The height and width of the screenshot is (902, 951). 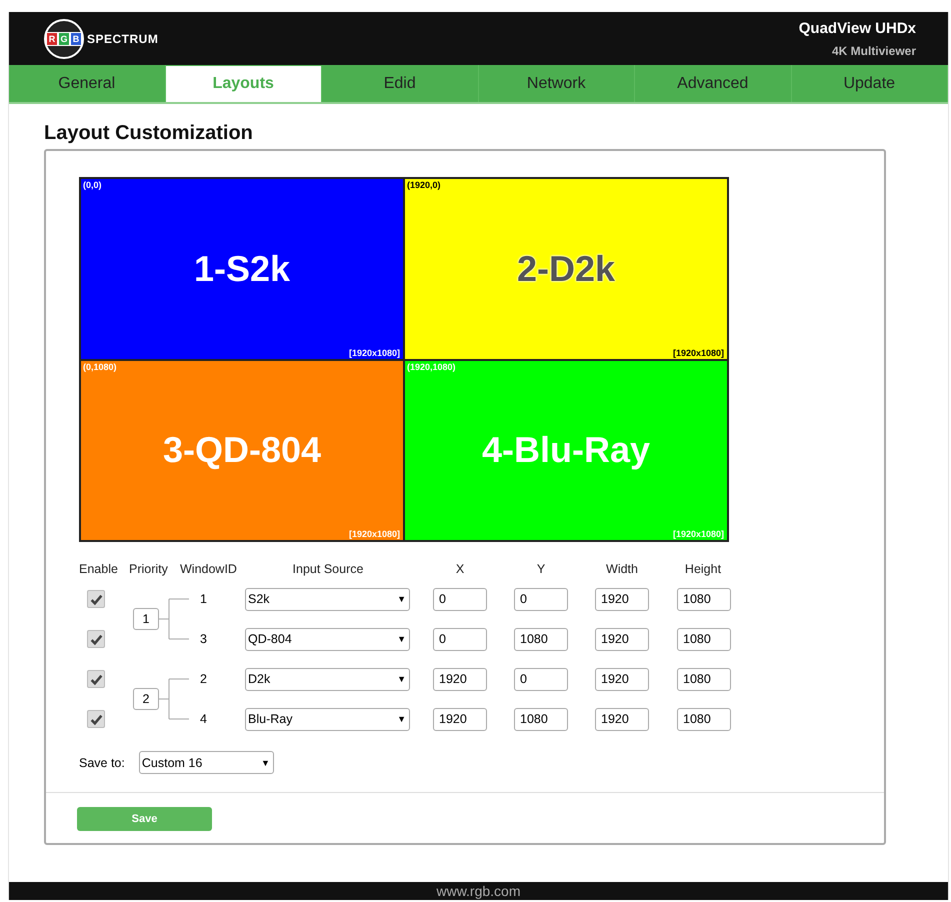 I want to click on column-header: Priority, so click(x=149, y=570).